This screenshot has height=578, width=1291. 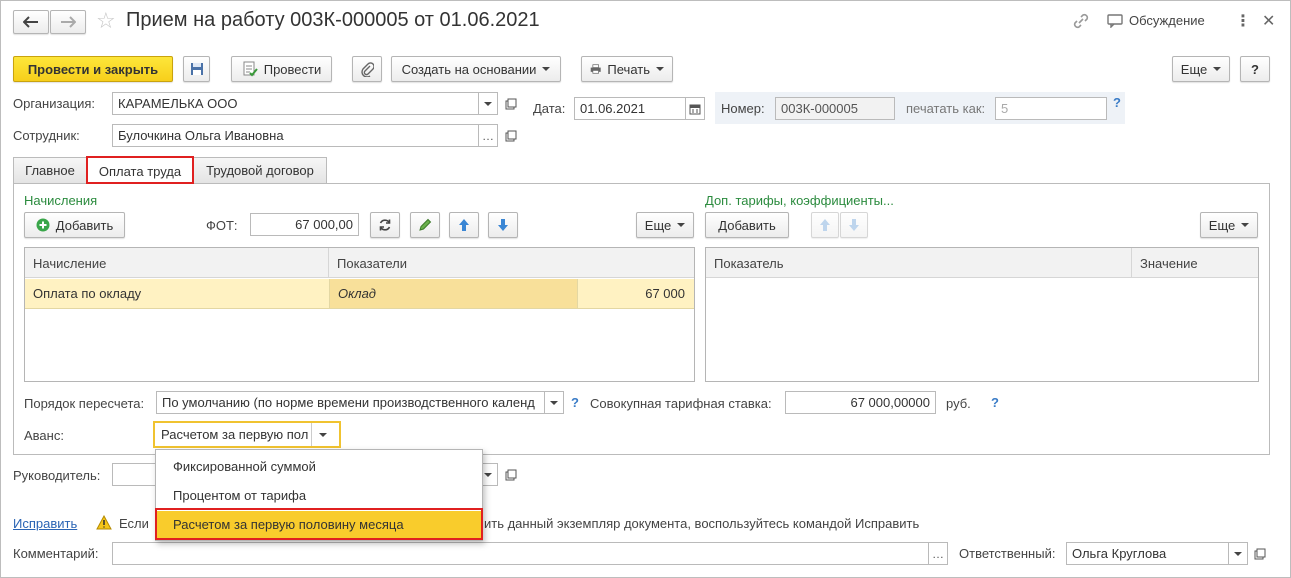 What do you see at coordinates (324, 224) in the screenshot?
I see `fot-value: 67 000,00` at bounding box center [324, 224].